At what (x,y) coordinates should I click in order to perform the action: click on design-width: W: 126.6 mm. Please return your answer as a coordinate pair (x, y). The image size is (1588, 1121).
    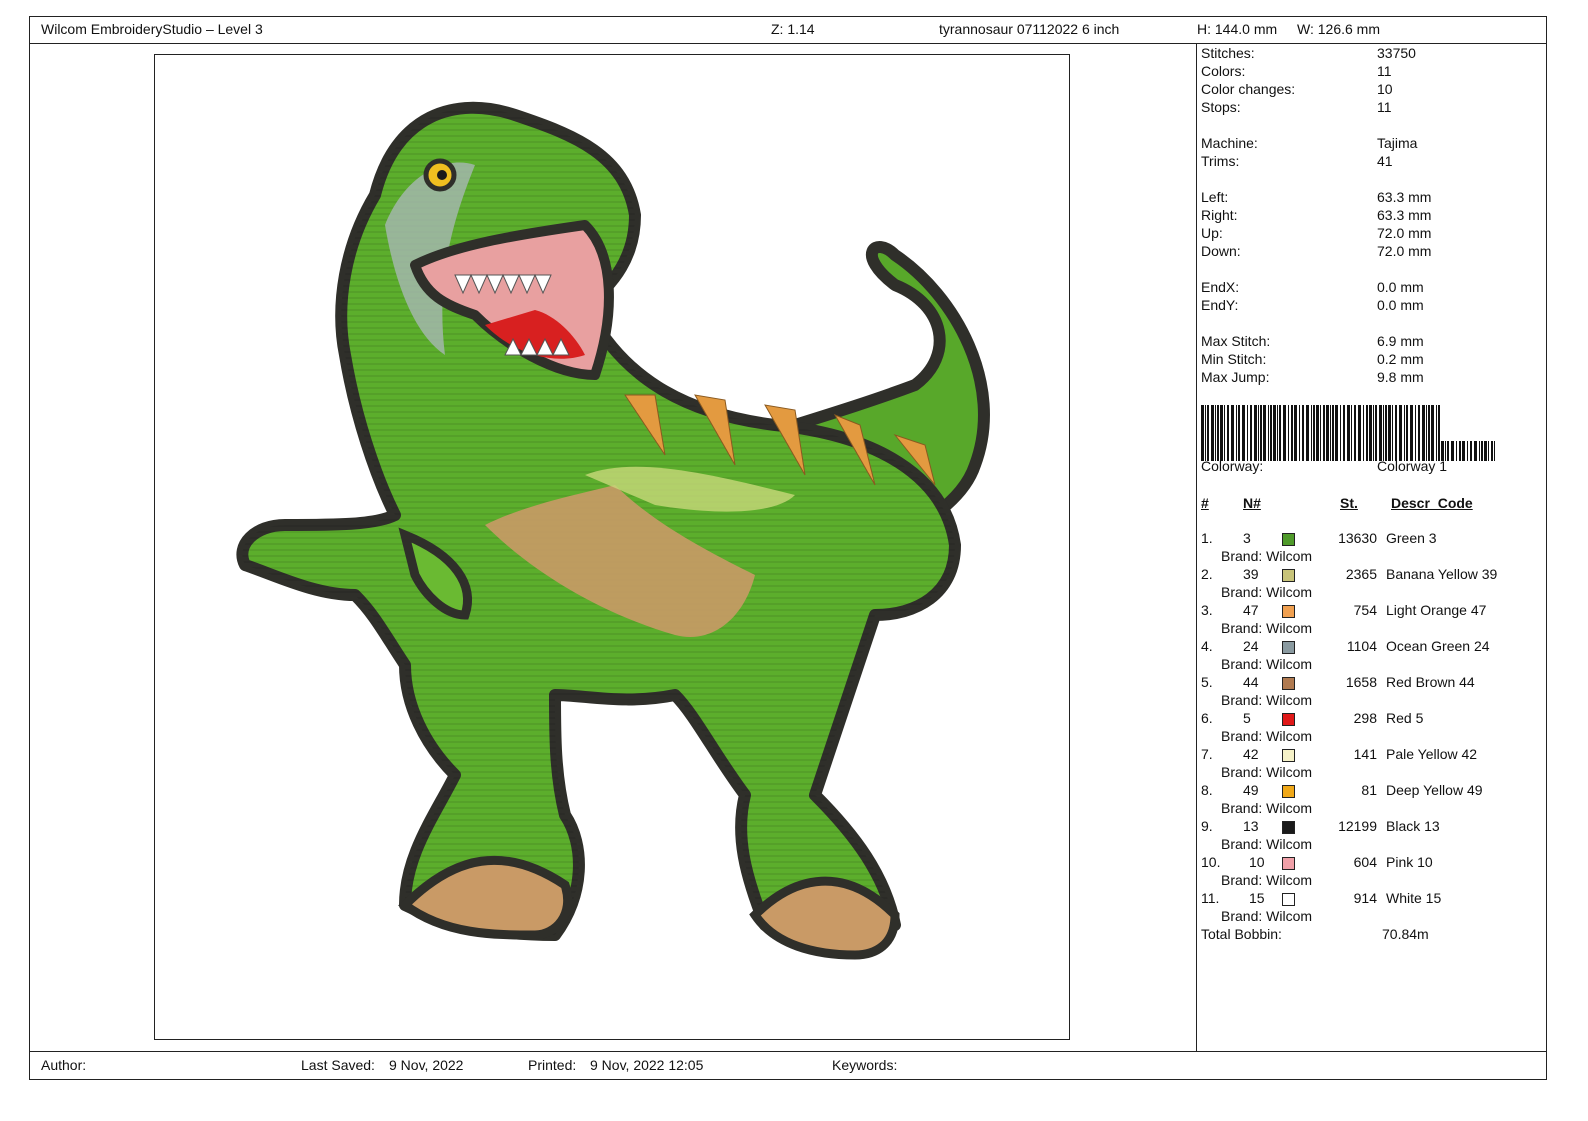
    Looking at the image, I should click on (1338, 29).